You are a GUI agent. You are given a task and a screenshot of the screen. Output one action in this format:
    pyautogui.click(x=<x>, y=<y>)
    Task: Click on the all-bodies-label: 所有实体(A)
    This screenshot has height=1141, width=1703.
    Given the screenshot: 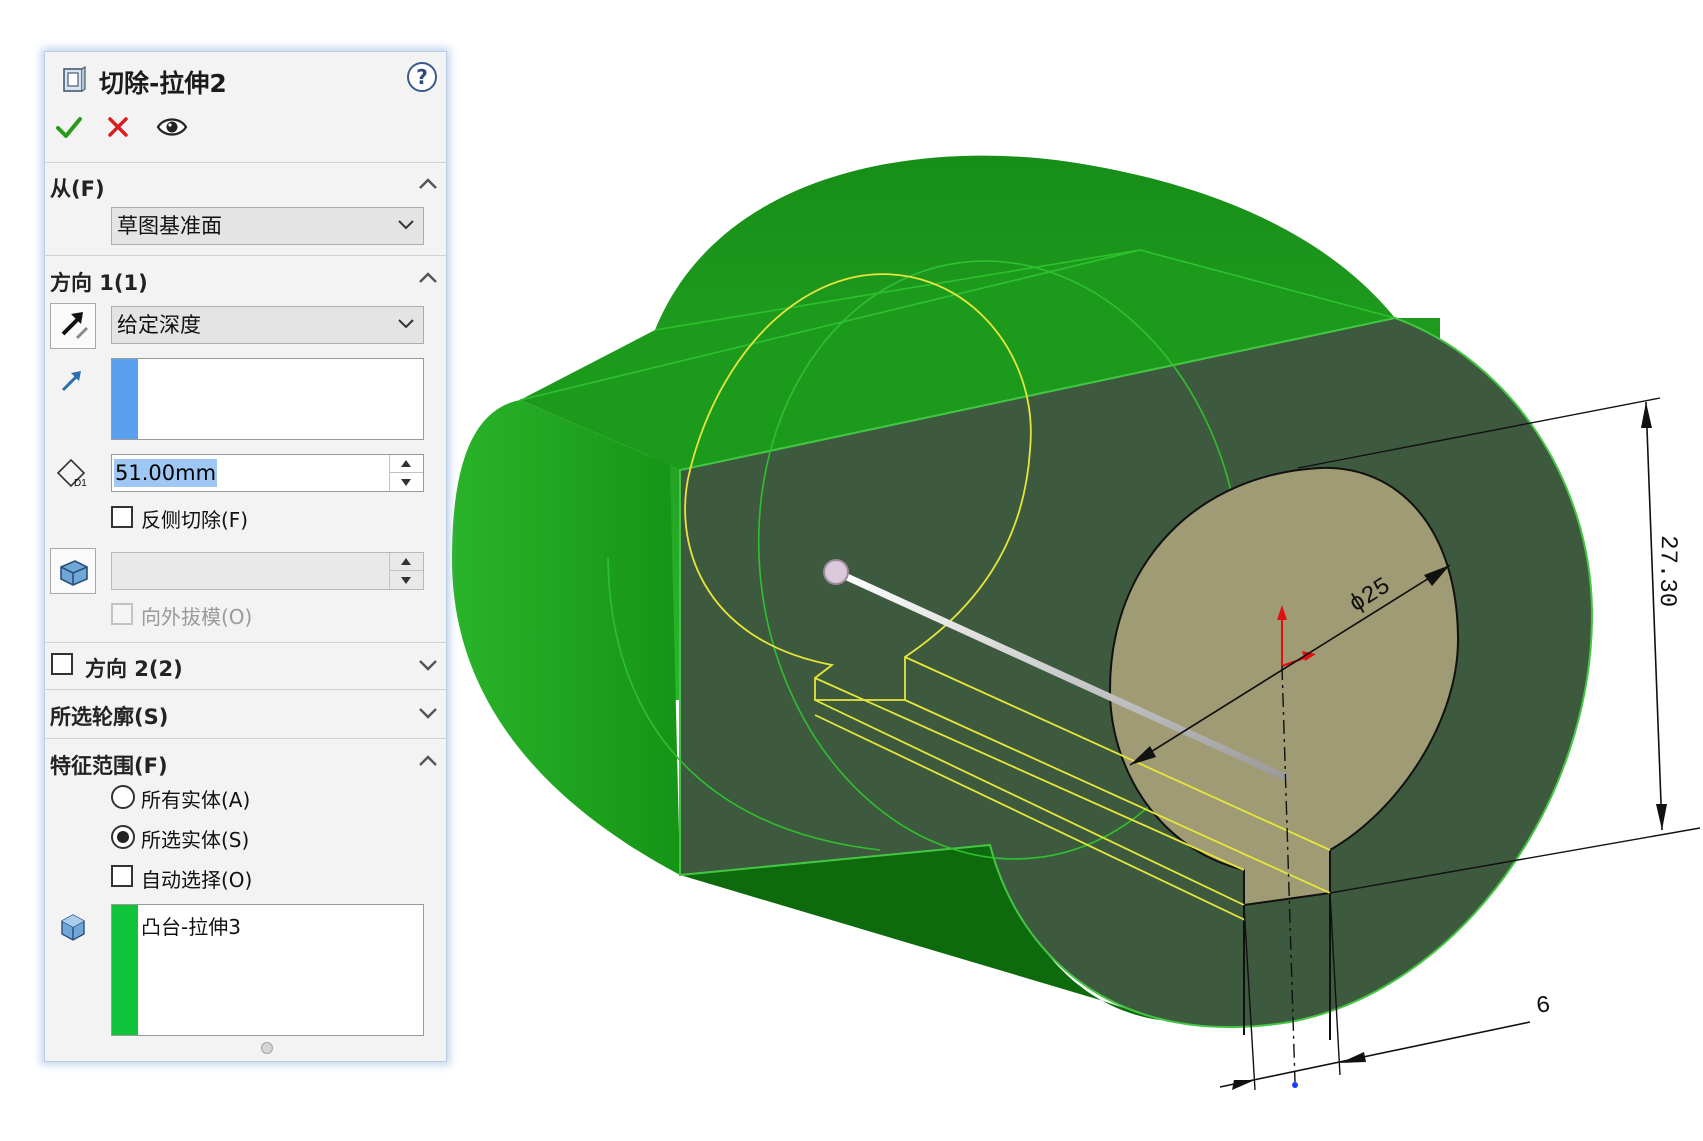 What is the action you would take?
    pyautogui.click(x=196, y=800)
    